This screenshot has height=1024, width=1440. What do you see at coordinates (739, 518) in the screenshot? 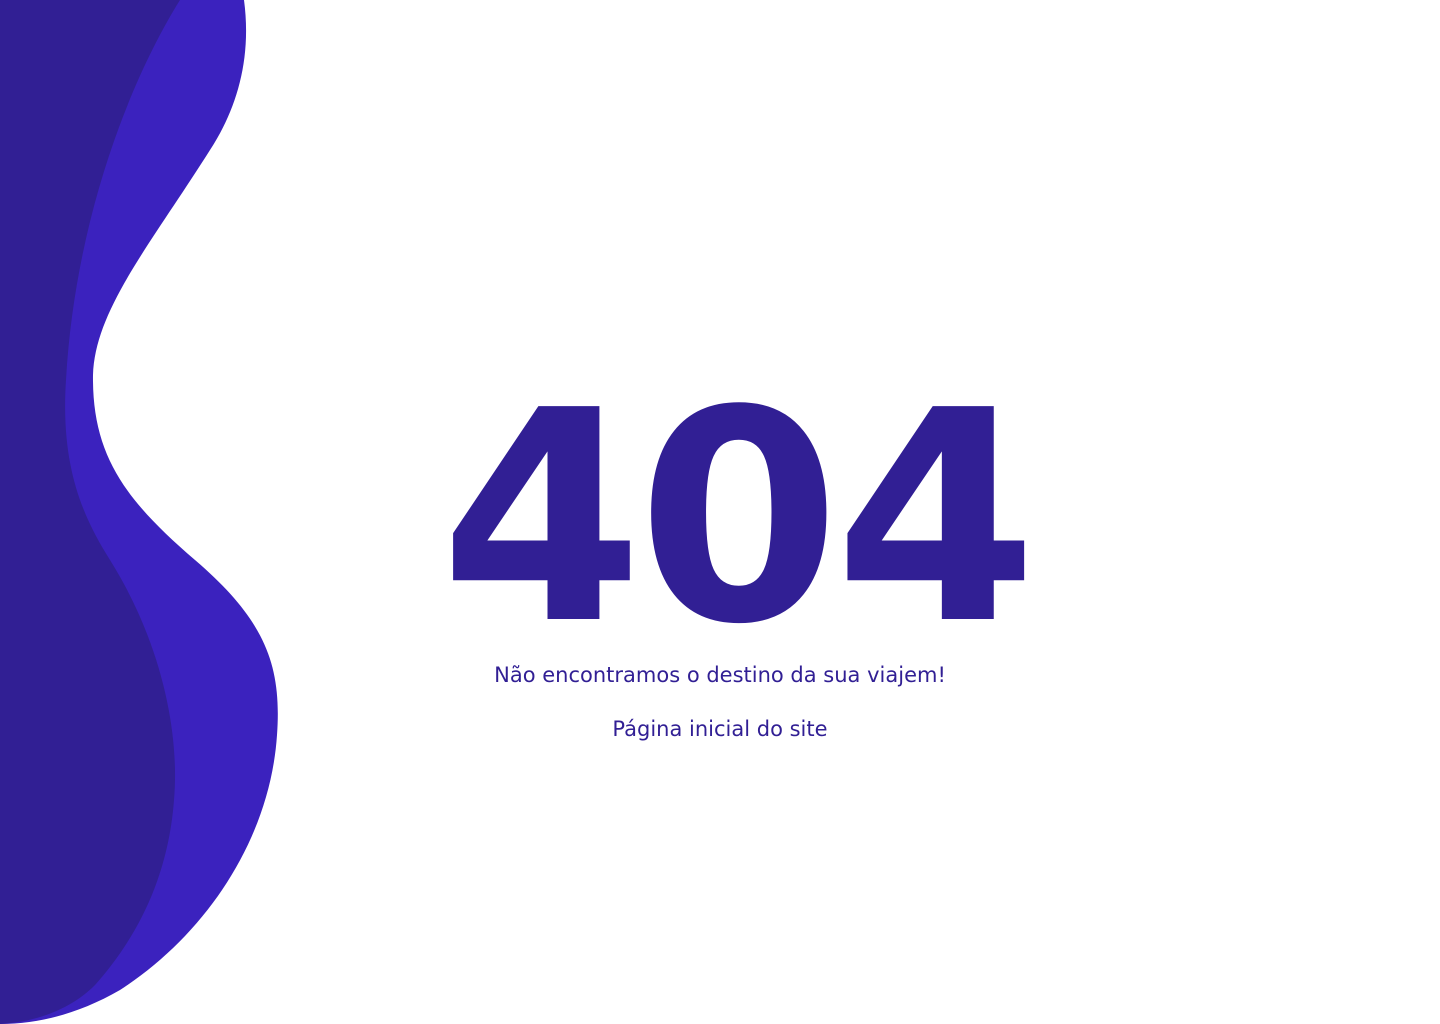
I see `error-code: 404` at bounding box center [739, 518].